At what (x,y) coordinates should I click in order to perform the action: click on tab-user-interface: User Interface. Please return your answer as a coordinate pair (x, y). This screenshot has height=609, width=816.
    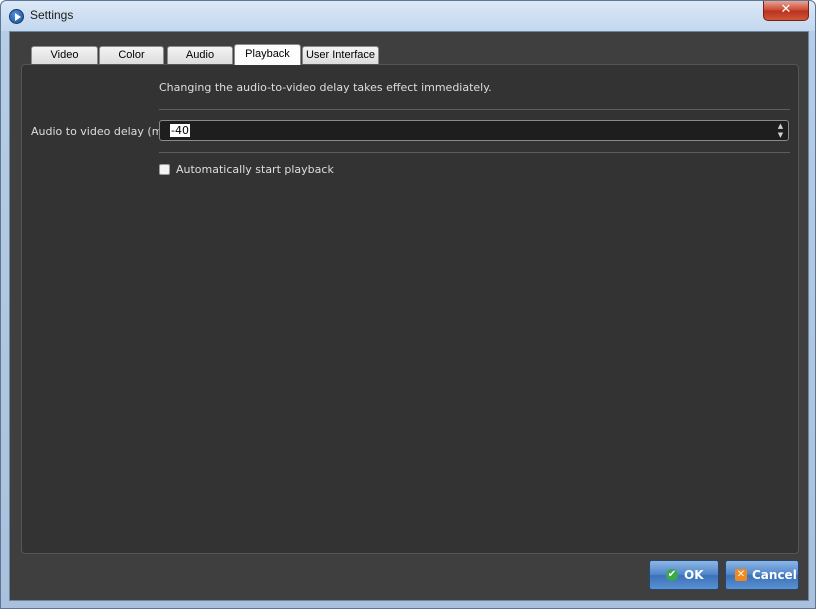
    Looking at the image, I should click on (340, 55).